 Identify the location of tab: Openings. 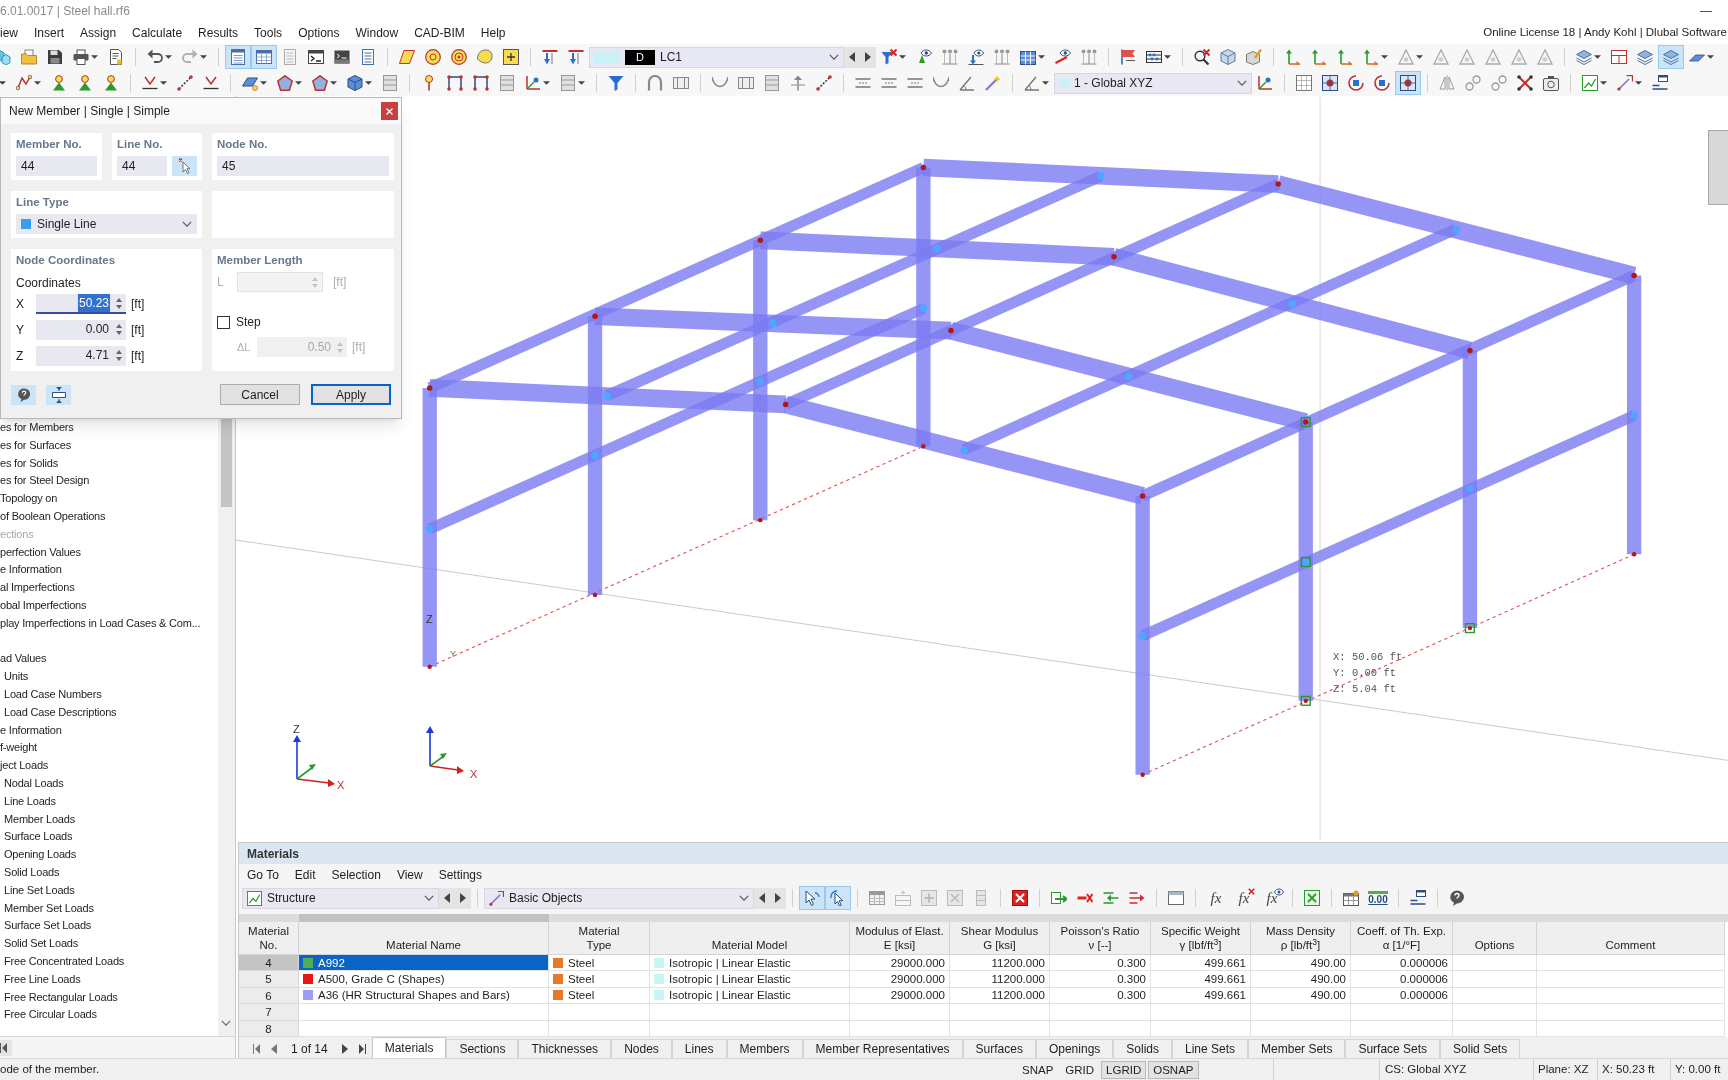
(1074, 1048).